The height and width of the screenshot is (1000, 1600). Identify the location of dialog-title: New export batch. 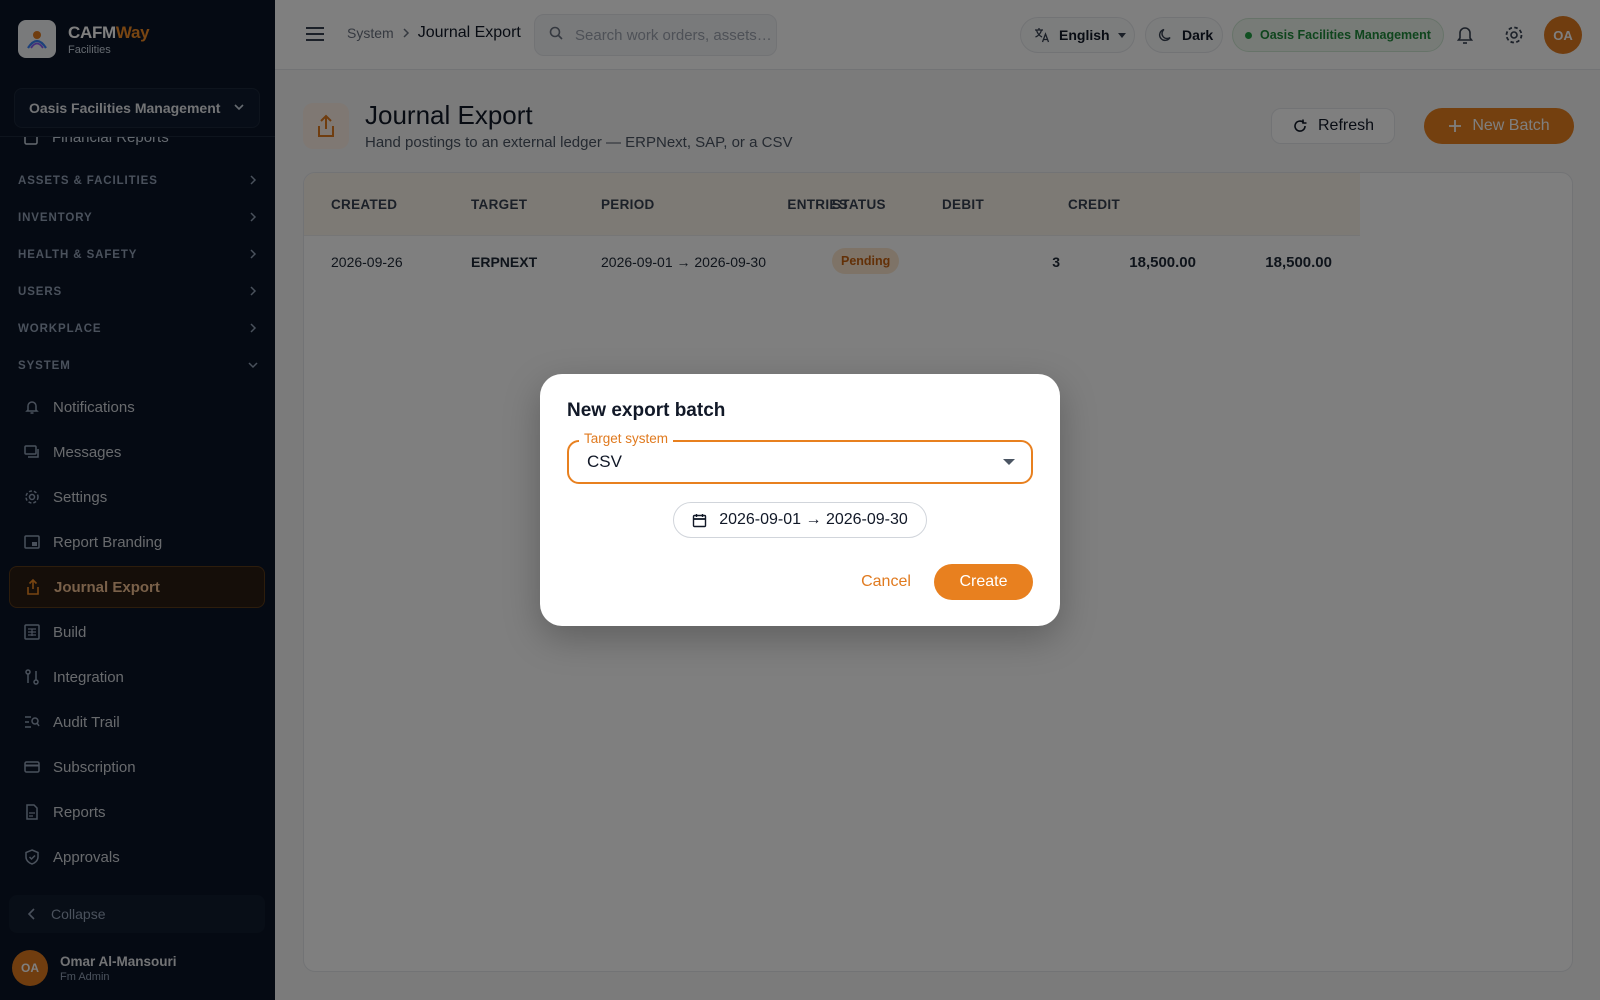
(646, 410).